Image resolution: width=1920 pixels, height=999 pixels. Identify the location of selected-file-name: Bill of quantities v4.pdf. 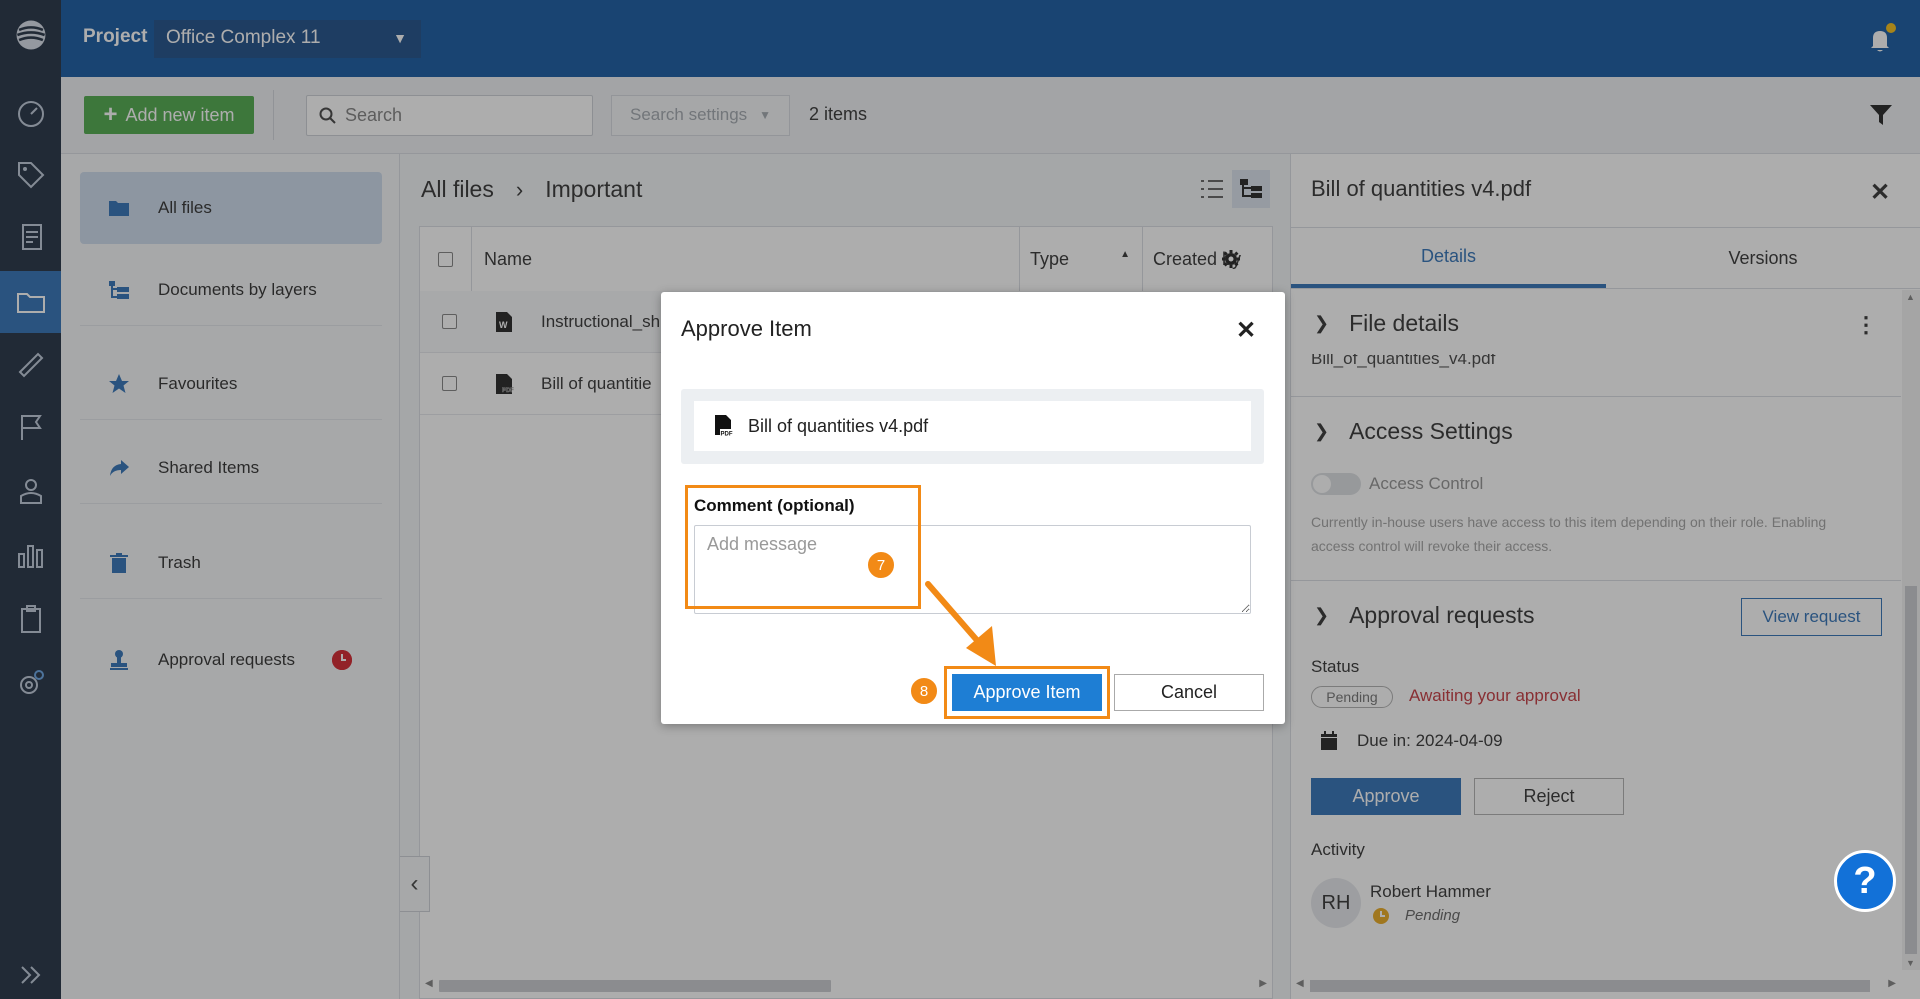
(838, 425).